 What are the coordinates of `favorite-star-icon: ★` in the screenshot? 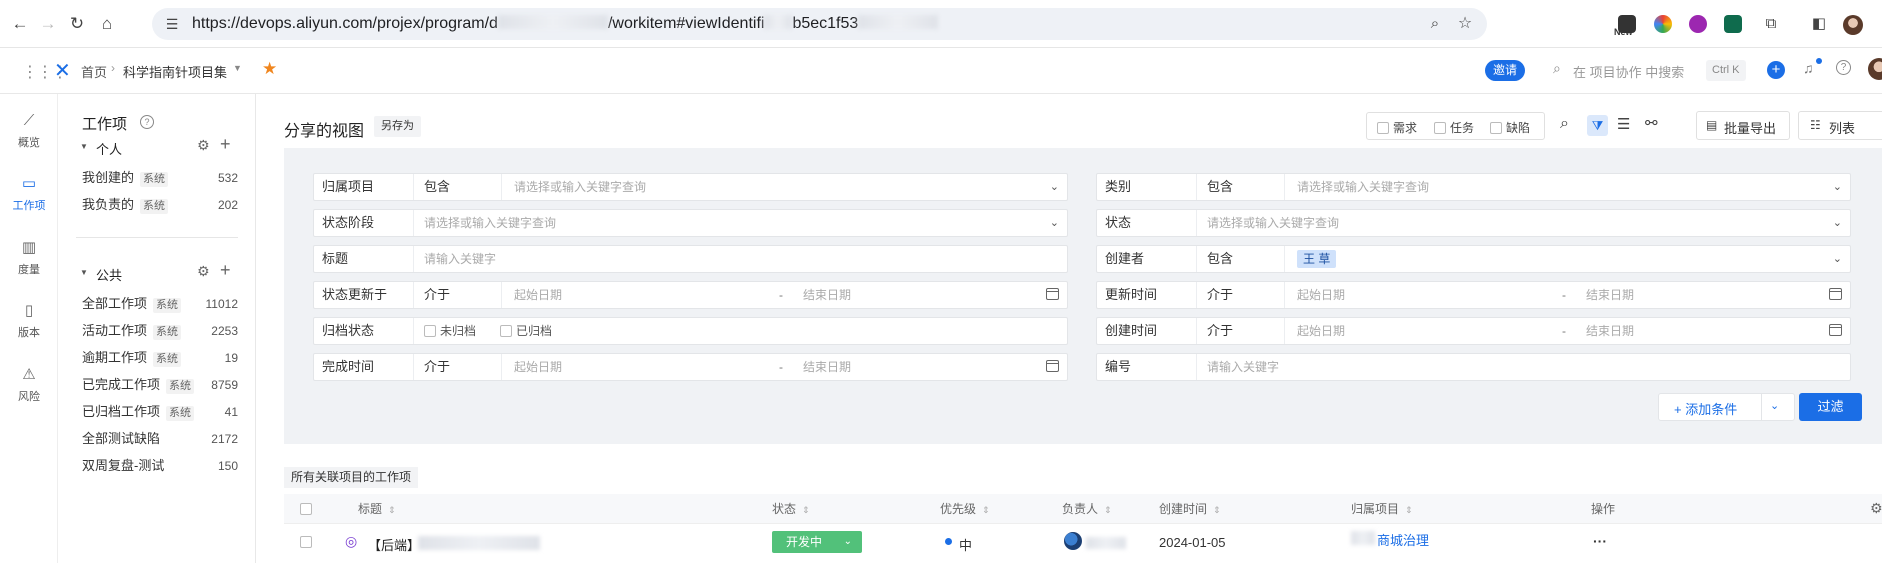 It's located at (269, 69).